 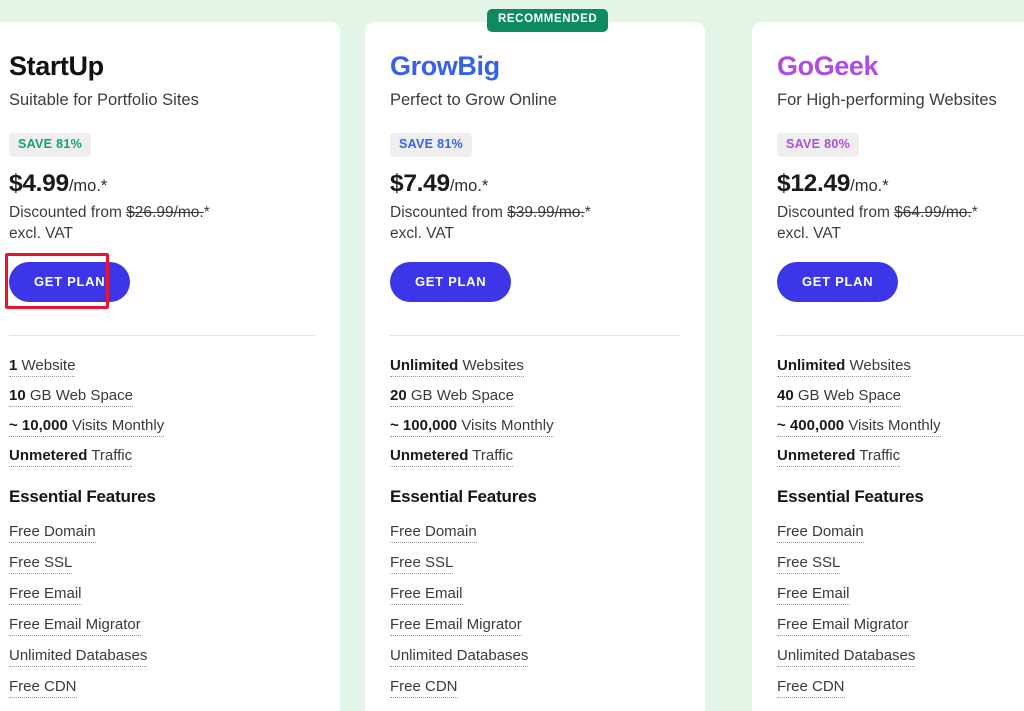 What do you see at coordinates (162, 335) in the screenshot?
I see `card-divider-startup` at bounding box center [162, 335].